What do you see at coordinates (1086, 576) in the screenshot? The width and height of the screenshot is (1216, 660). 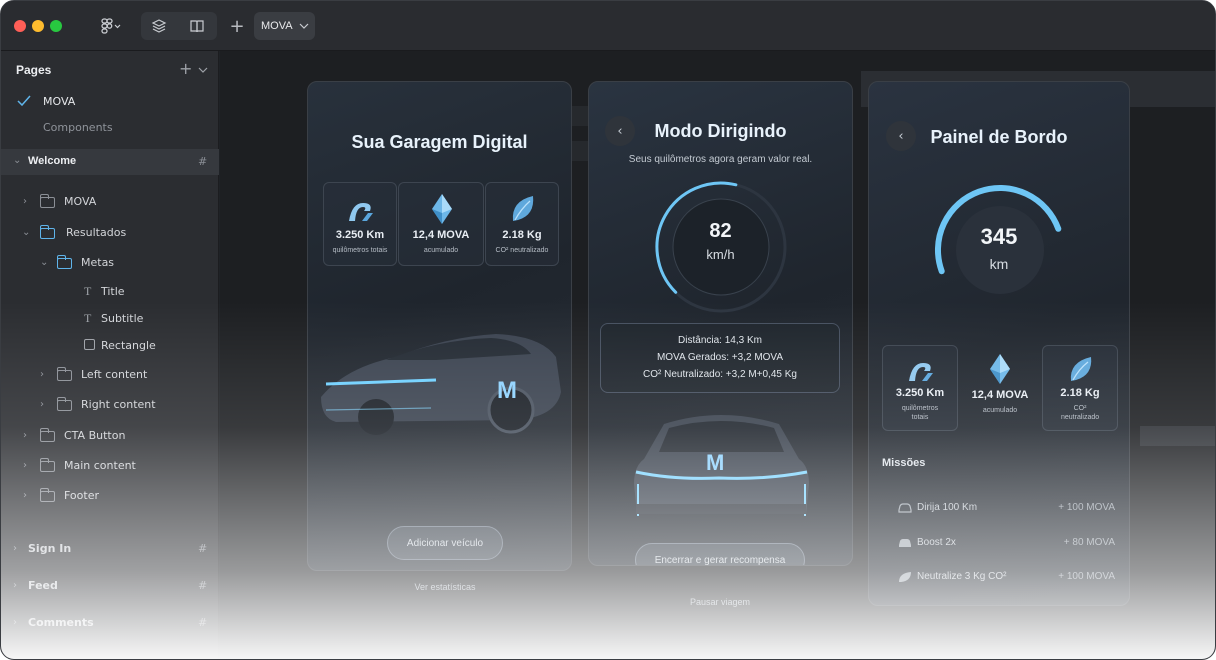 I see `mission-reward: + 100 MOVA` at bounding box center [1086, 576].